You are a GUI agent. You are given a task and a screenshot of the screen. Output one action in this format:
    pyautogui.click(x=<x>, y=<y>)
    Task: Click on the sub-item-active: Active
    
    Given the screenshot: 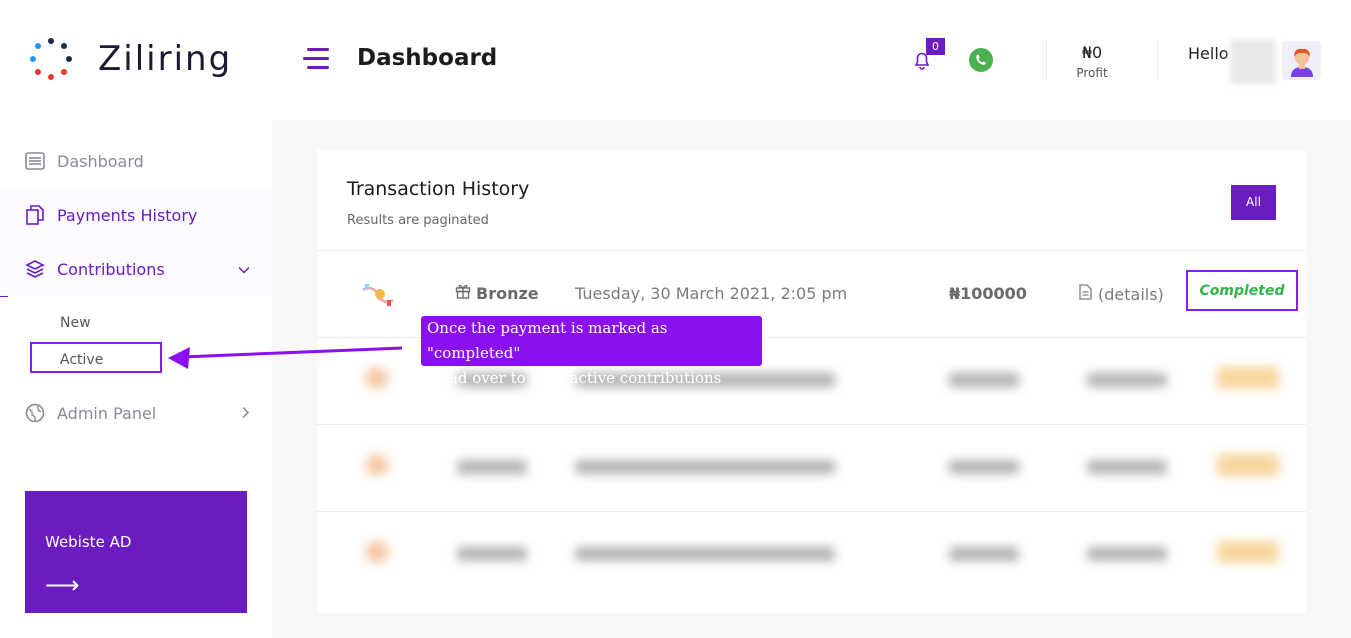 What is the action you would take?
    pyautogui.click(x=81, y=360)
    